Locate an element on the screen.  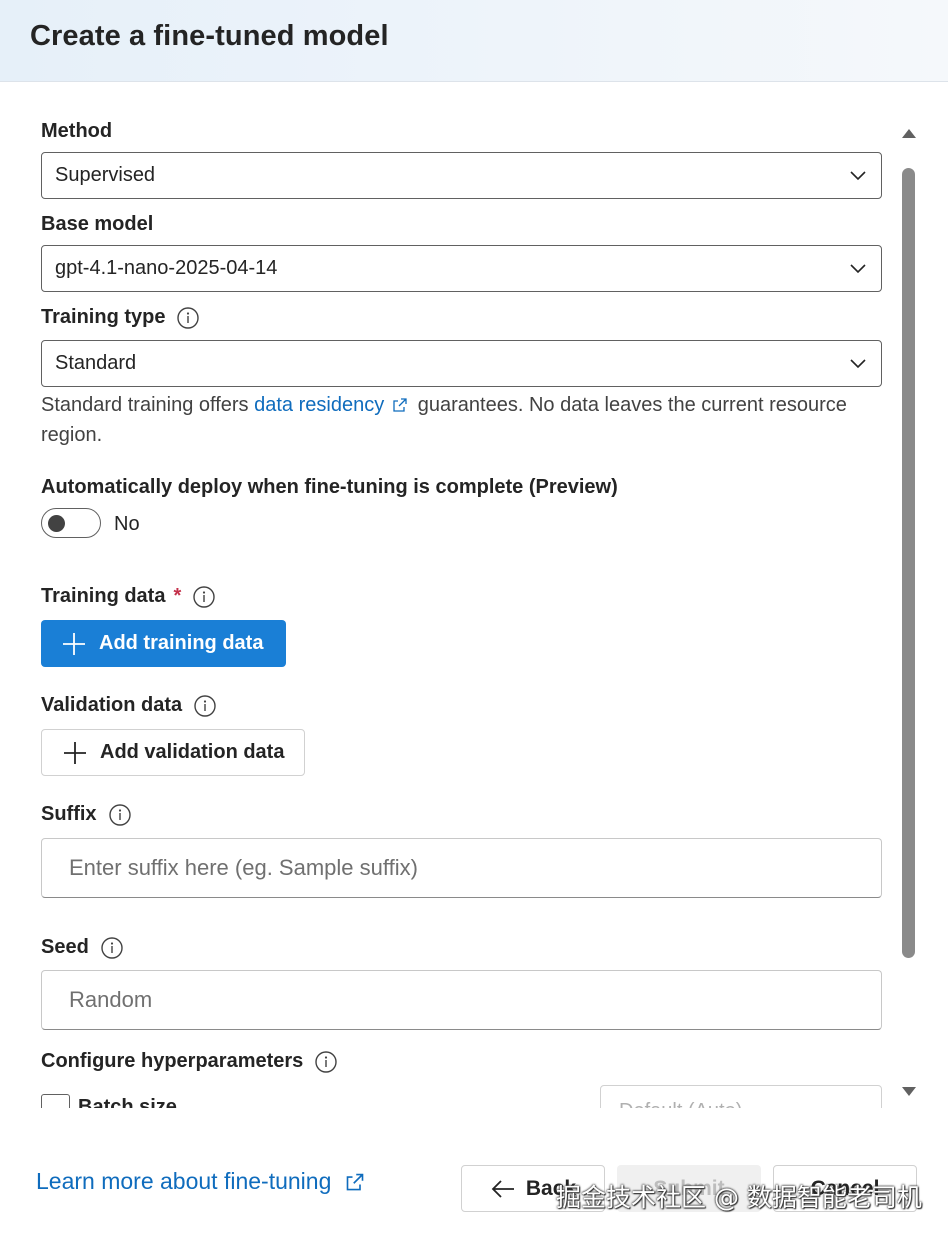
training-type-value: Standard is located at coordinates (96, 363).